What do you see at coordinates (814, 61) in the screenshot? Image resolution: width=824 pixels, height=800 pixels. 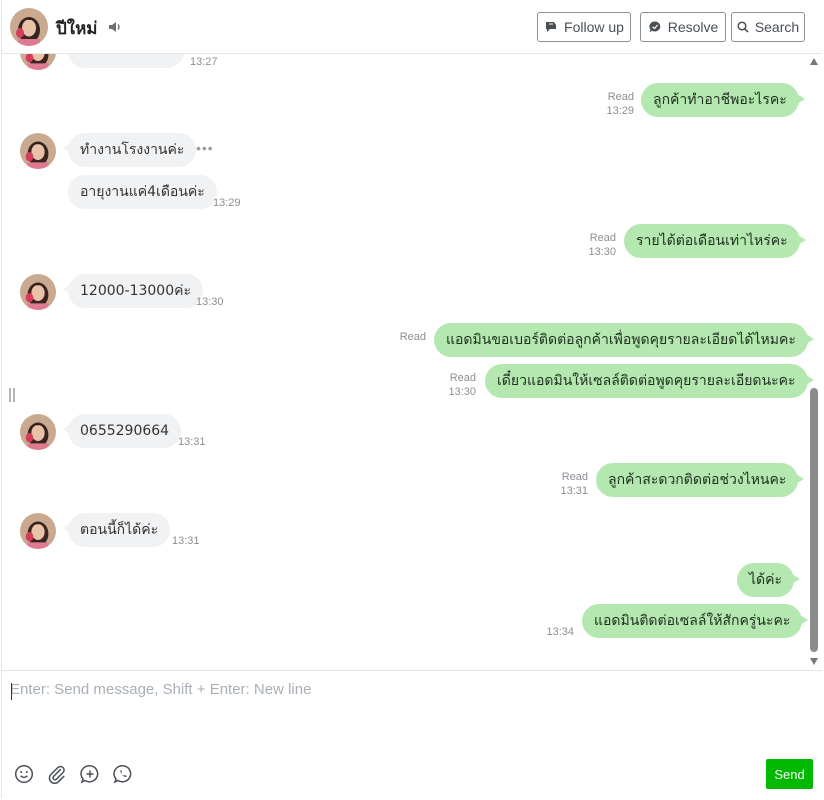 I see `scroll-up-arrow-icon` at bounding box center [814, 61].